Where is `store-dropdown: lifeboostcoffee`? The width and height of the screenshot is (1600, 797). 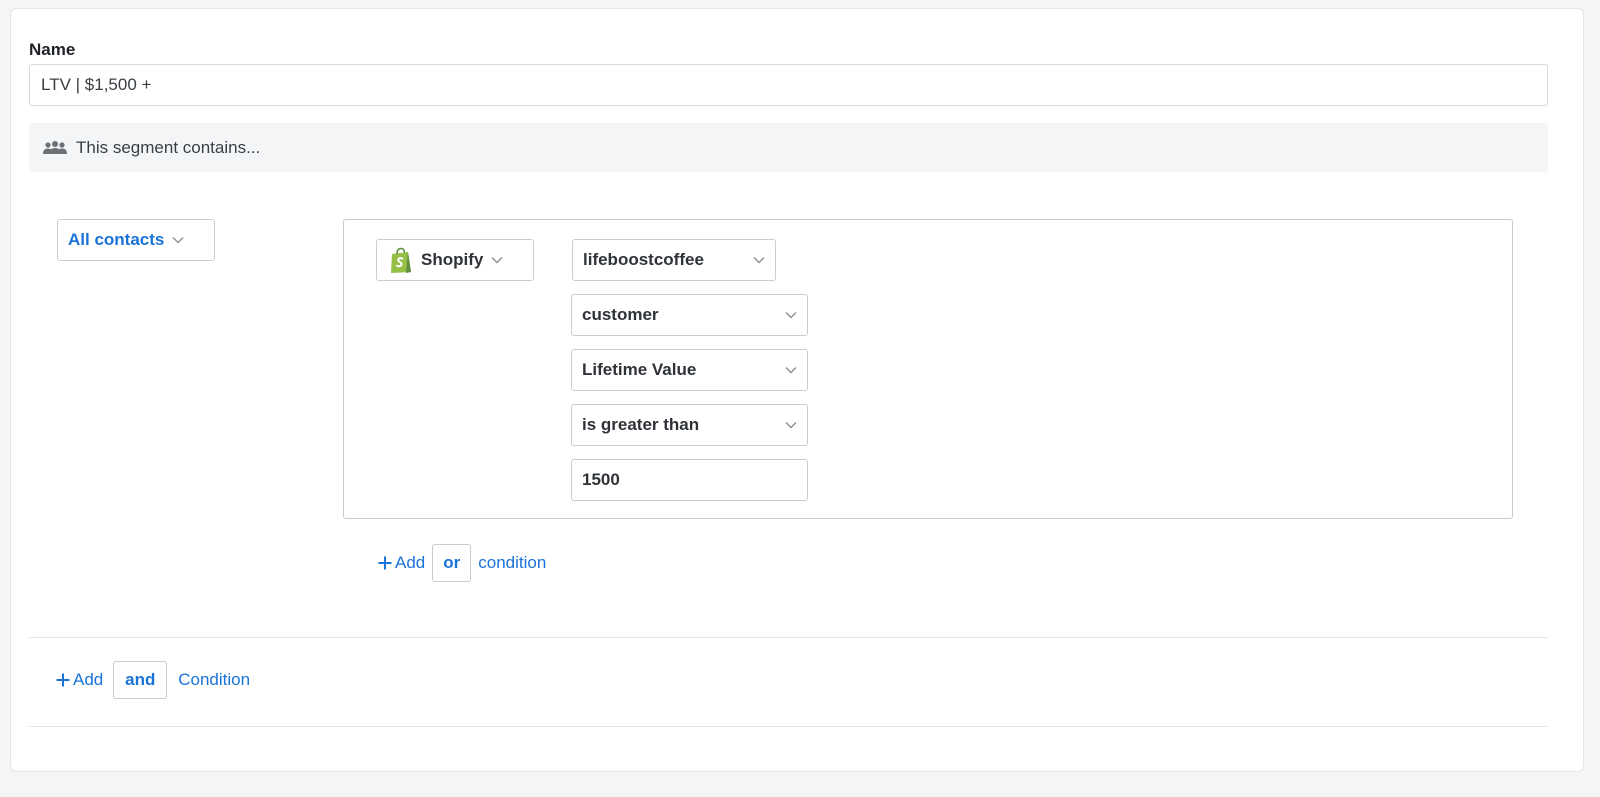 store-dropdown: lifeboostcoffee is located at coordinates (674, 260).